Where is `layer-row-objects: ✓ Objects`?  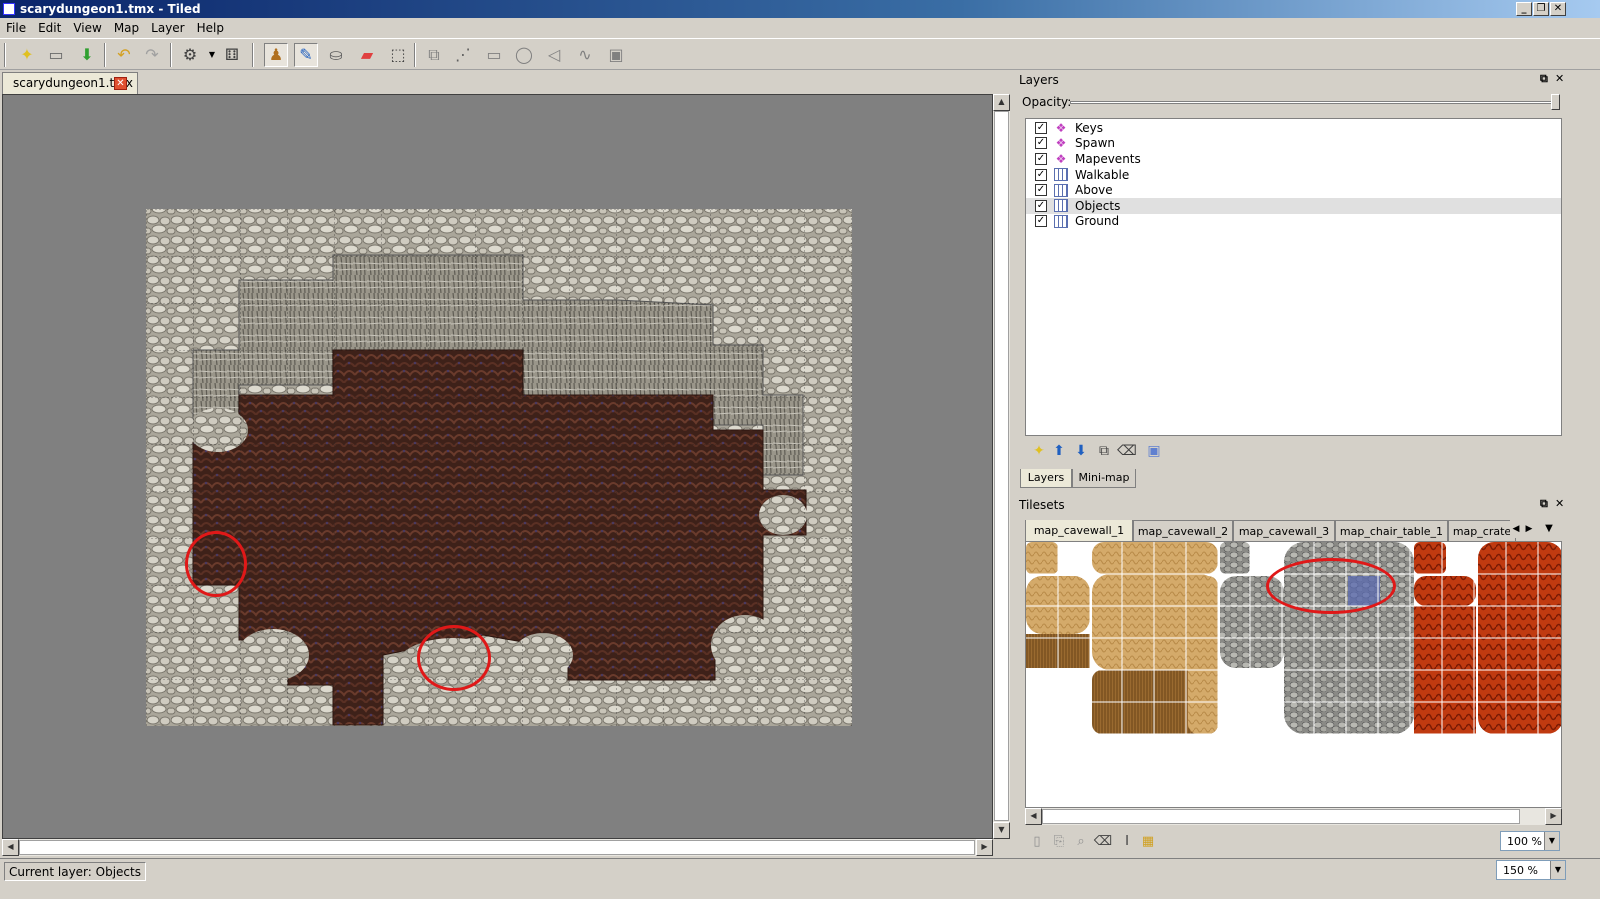 layer-row-objects: ✓ Objects is located at coordinates (1293, 205).